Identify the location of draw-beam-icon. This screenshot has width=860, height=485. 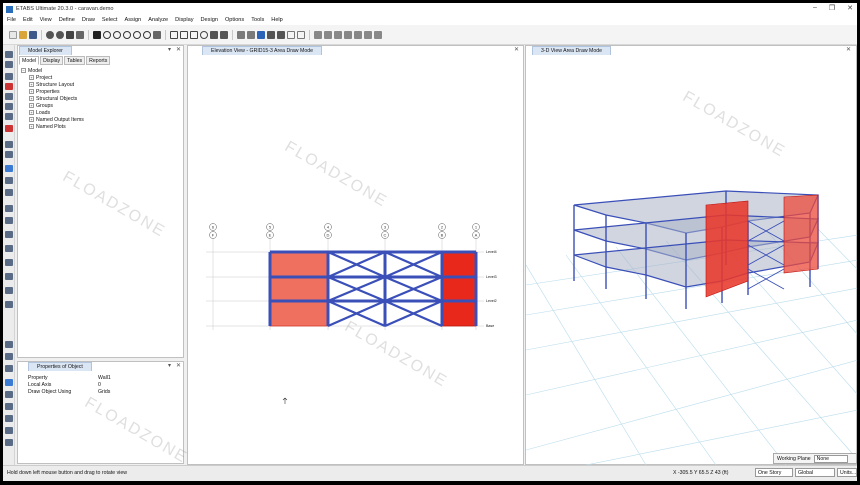
(9, 116).